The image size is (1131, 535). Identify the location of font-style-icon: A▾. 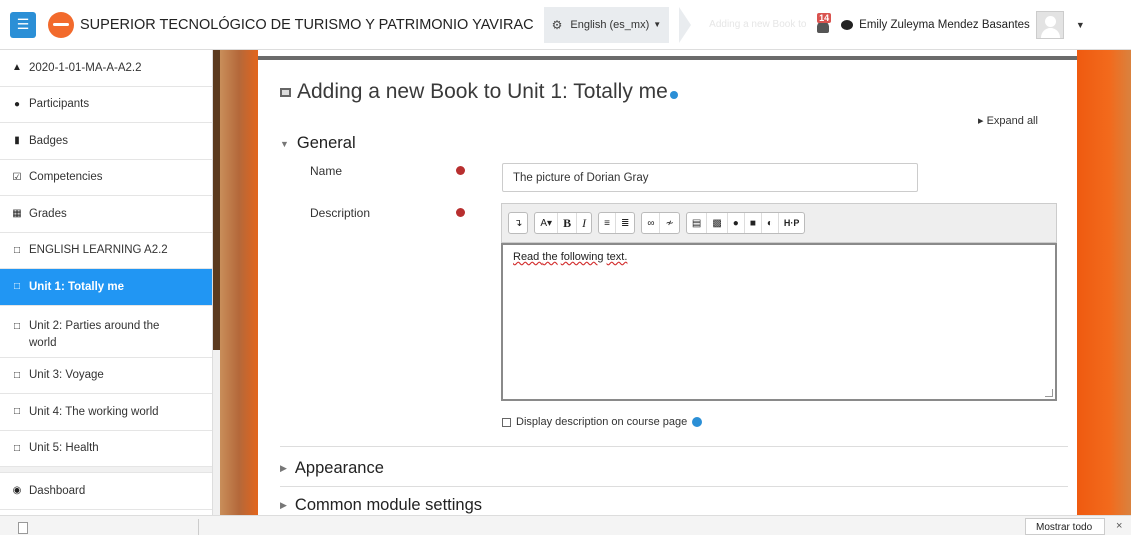
(547, 223).